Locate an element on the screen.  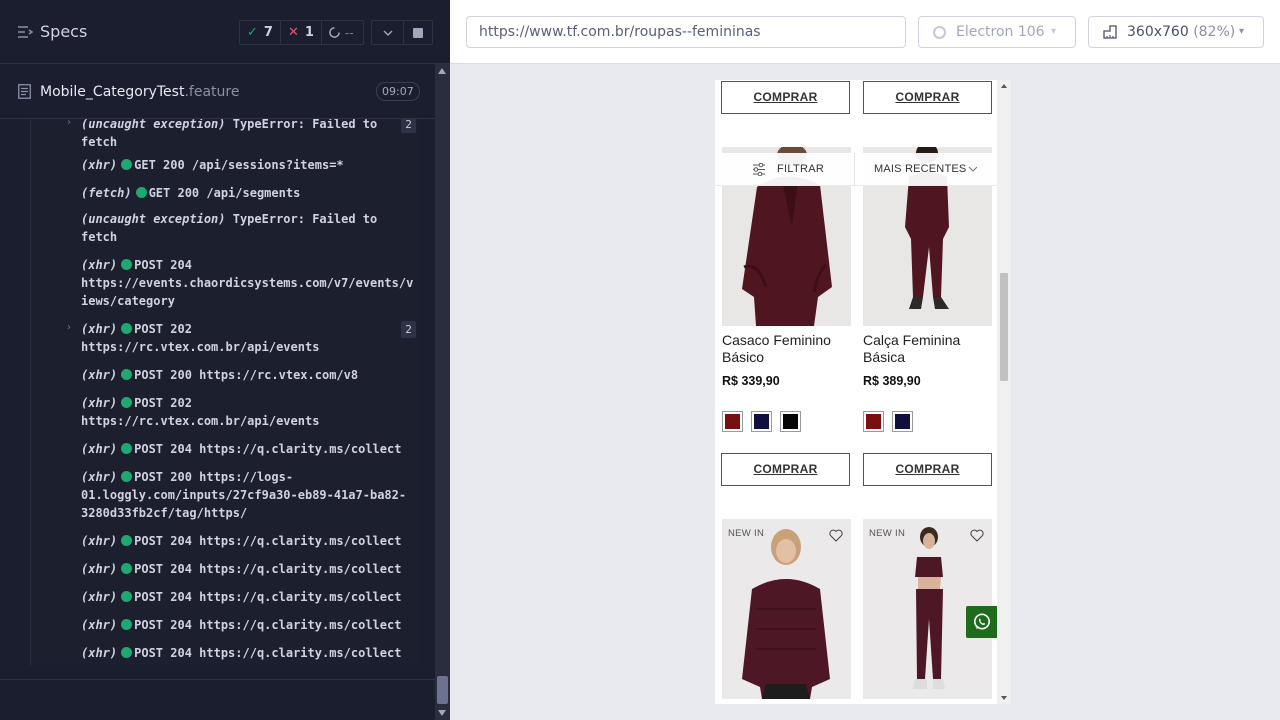
check-icon: ✓ is located at coordinates (252, 32).